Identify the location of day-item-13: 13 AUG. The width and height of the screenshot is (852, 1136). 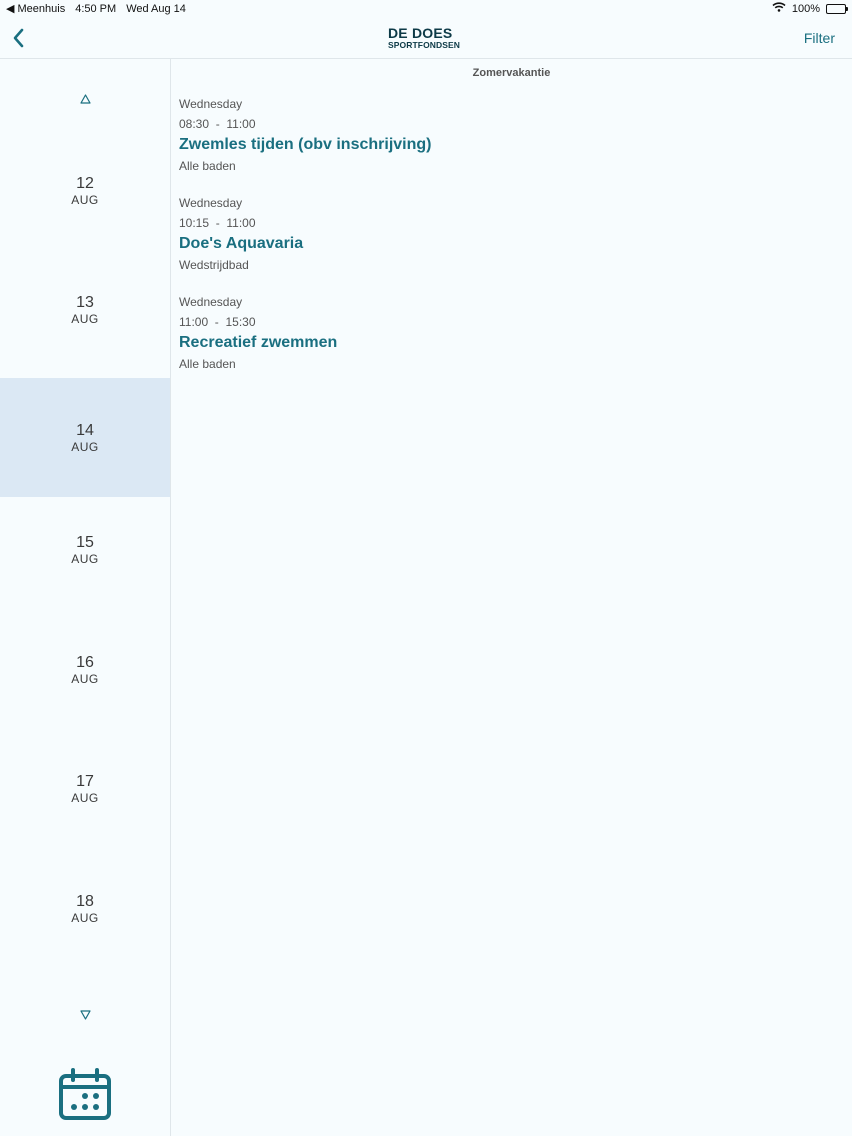
(85, 309).